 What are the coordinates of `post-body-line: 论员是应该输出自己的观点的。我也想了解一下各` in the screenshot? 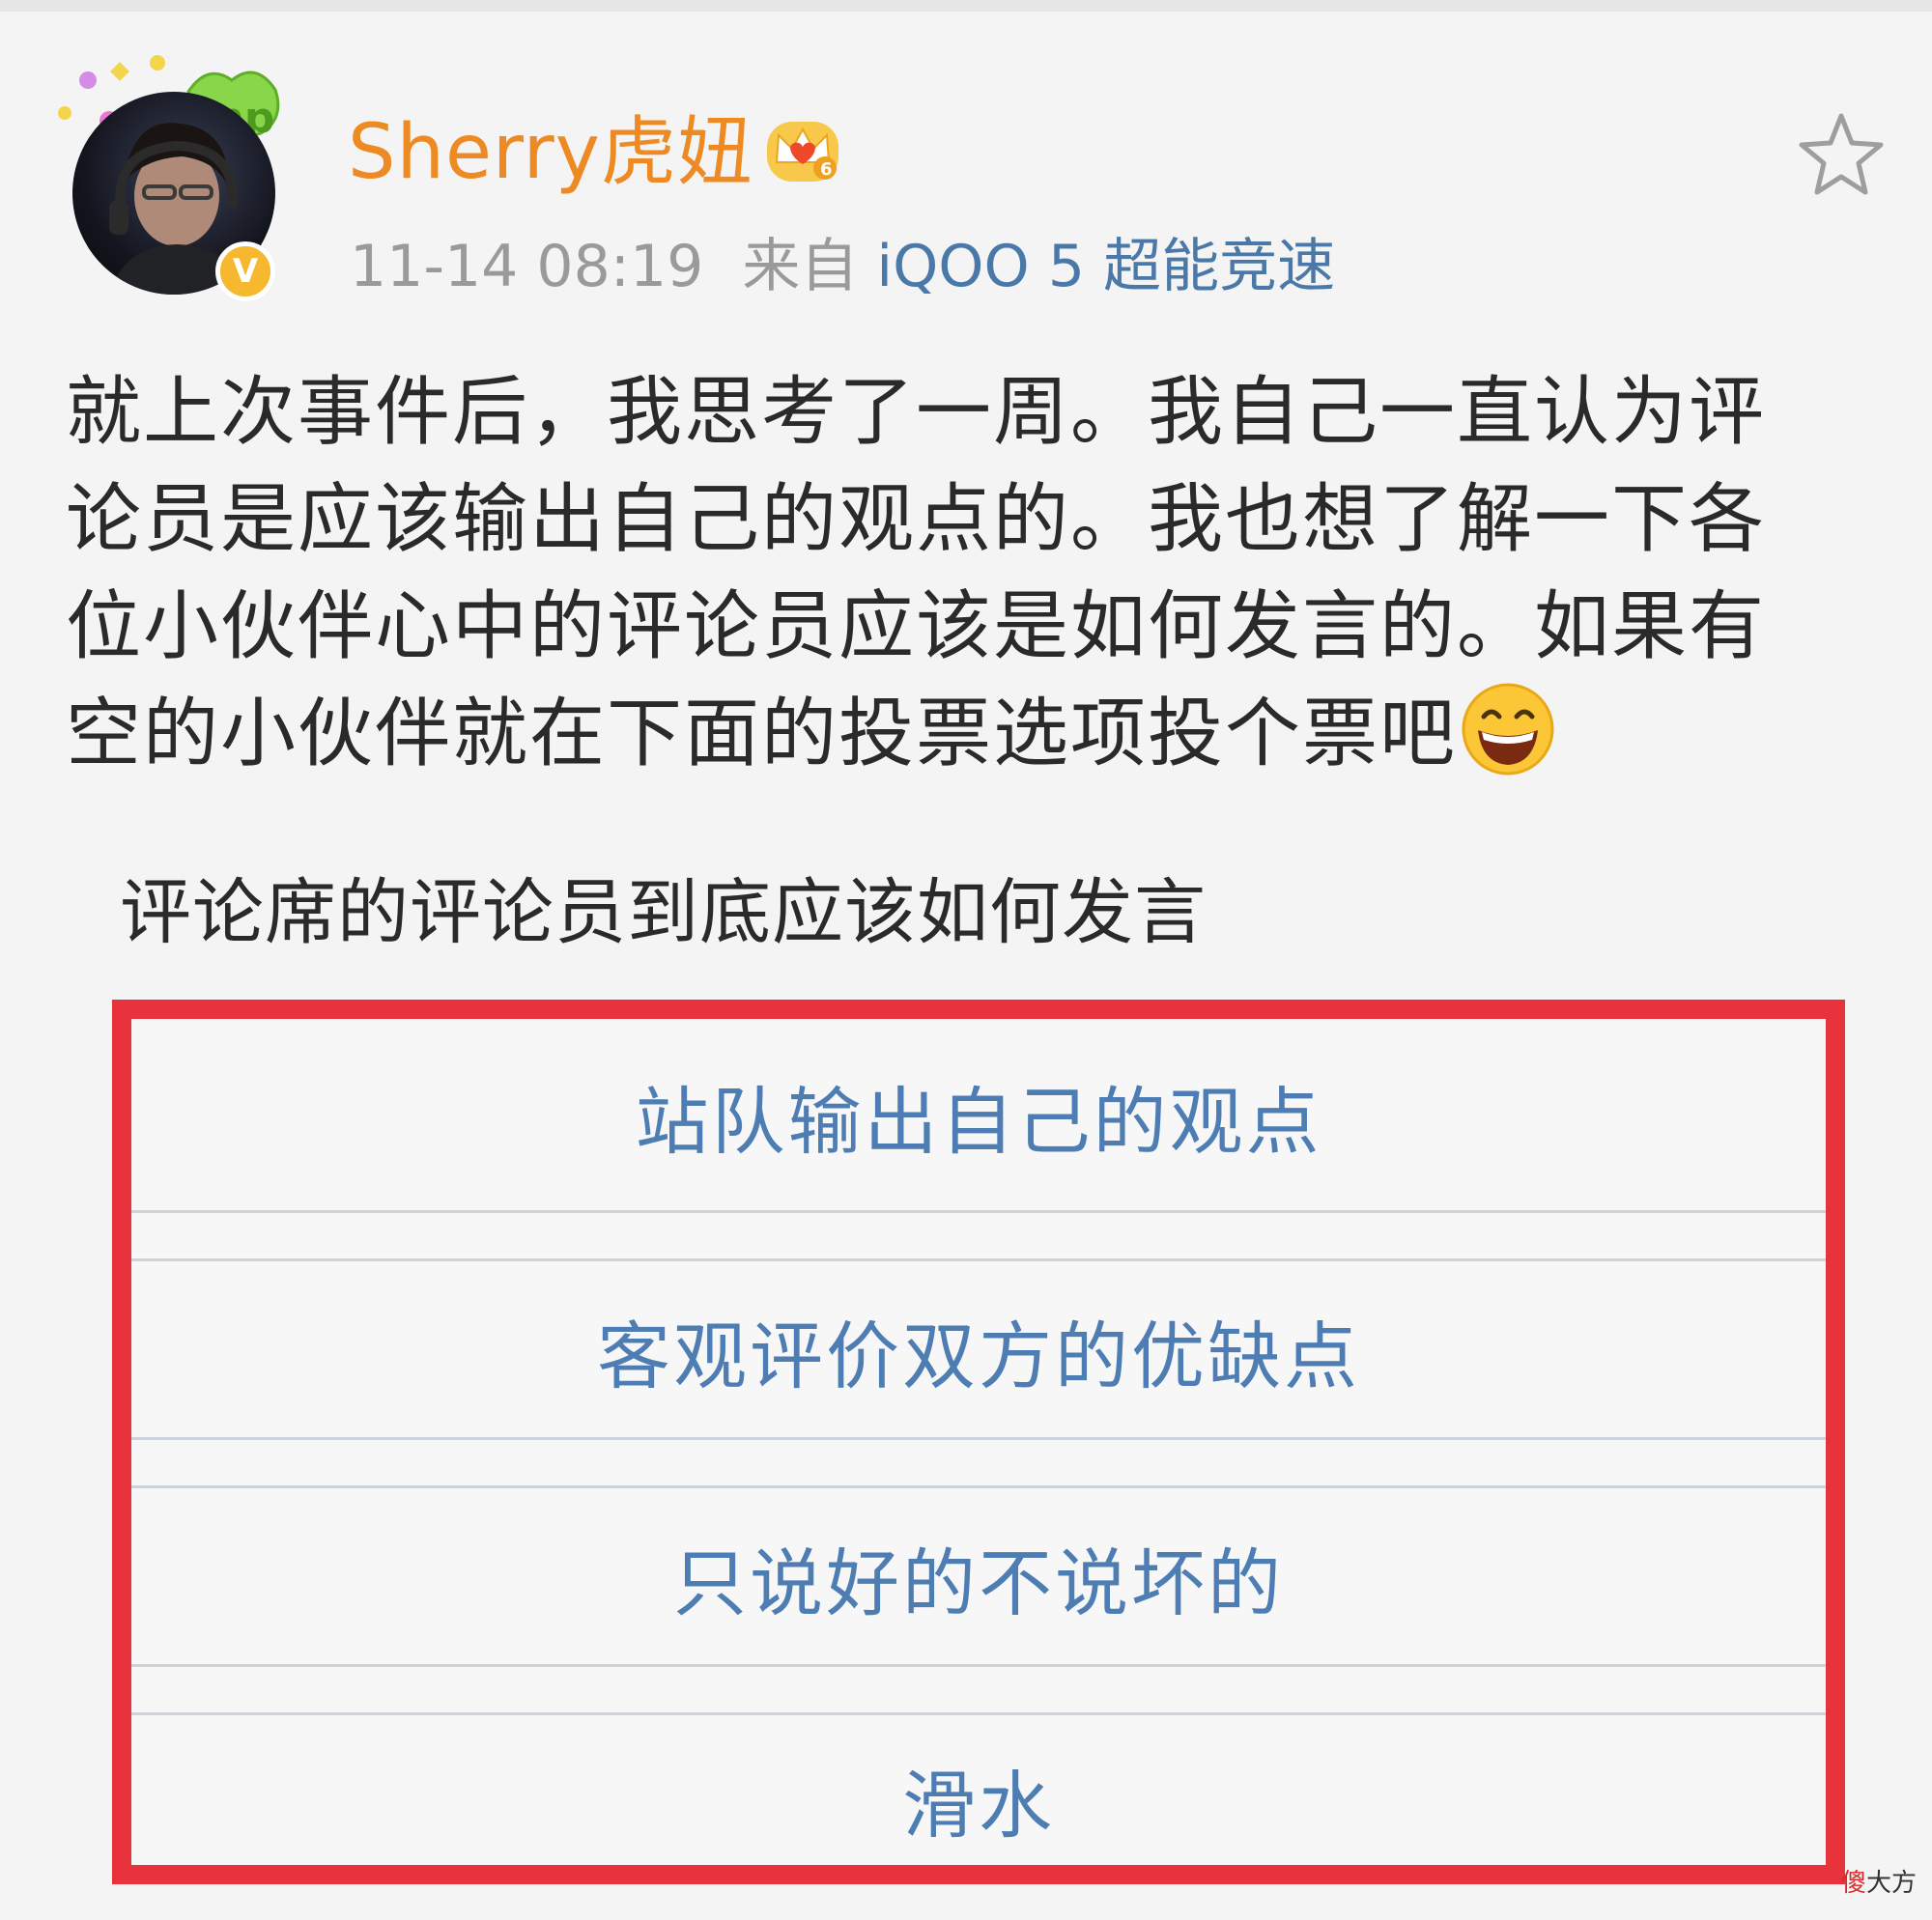 It's located at (916, 519).